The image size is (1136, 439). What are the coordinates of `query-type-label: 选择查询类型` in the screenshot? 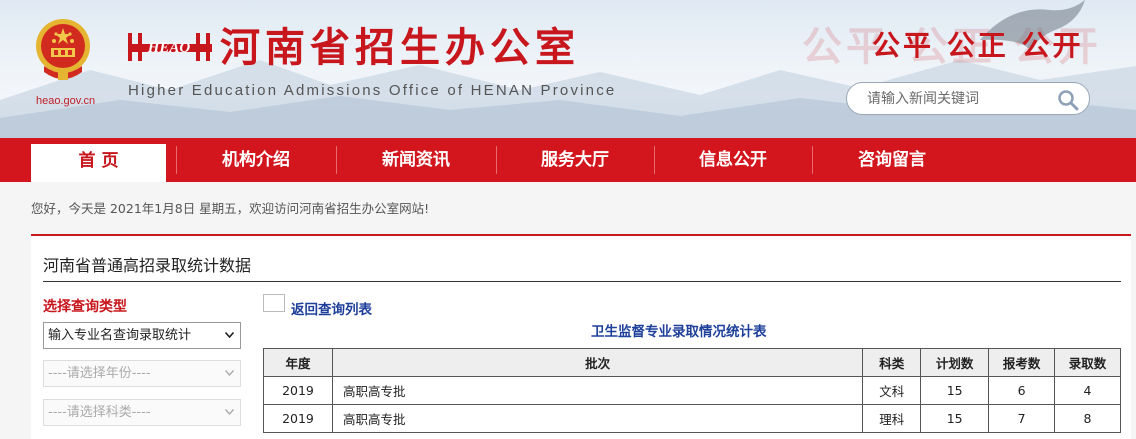 It's located at (85, 307).